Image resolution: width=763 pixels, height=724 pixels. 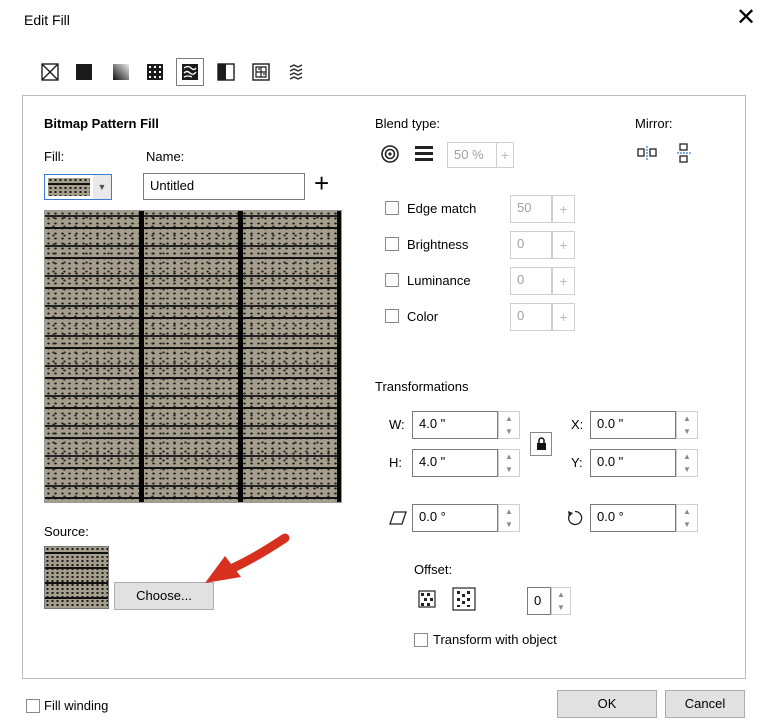 What do you see at coordinates (395, 462) in the screenshot?
I see `height-label: H:` at bounding box center [395, 462].